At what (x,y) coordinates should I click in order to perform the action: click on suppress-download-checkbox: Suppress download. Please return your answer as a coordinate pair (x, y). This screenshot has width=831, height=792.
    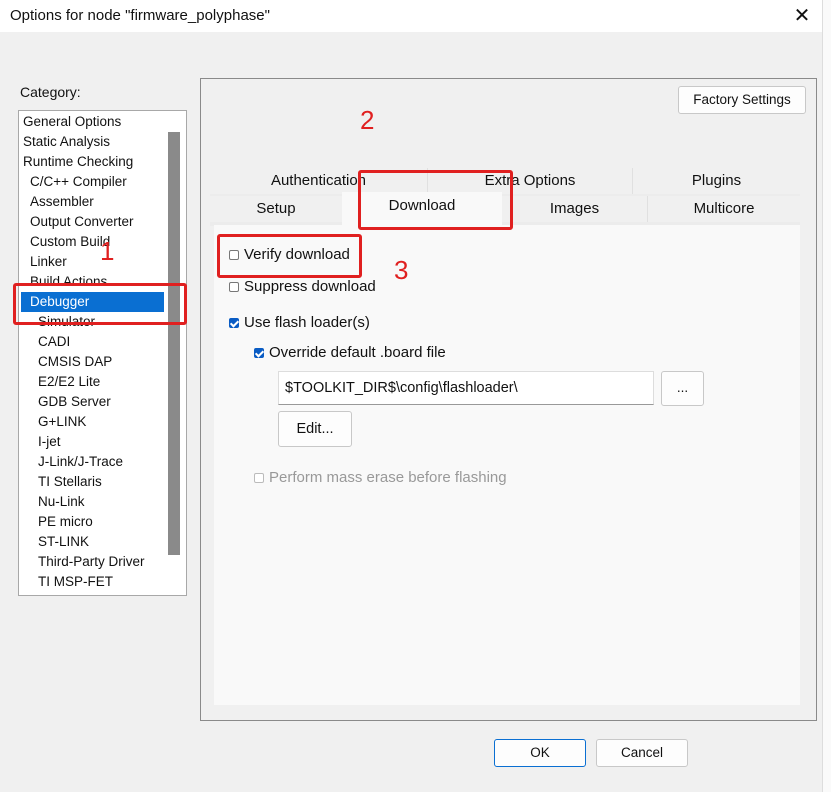
    Looking at the image, I should click on (302, 286).